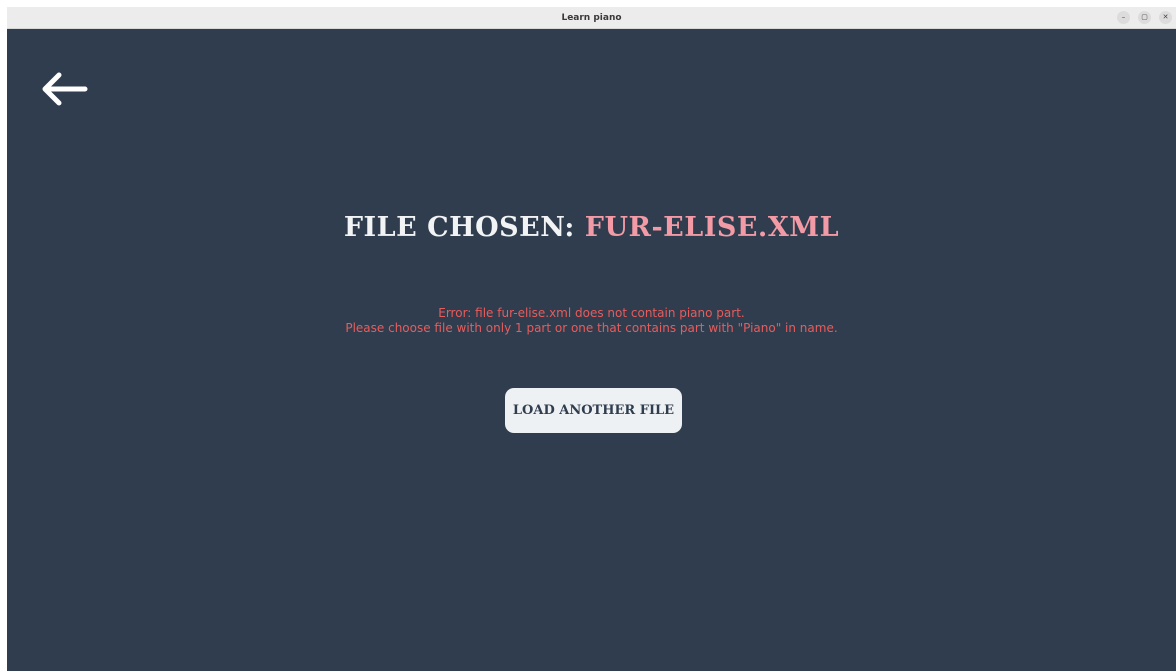 The image size is (1176, 671). Describe the element at coordinates (593, 410) in the screenshot. I see `load-another-file-button: LOAD ANOTHER FILE` at that location.